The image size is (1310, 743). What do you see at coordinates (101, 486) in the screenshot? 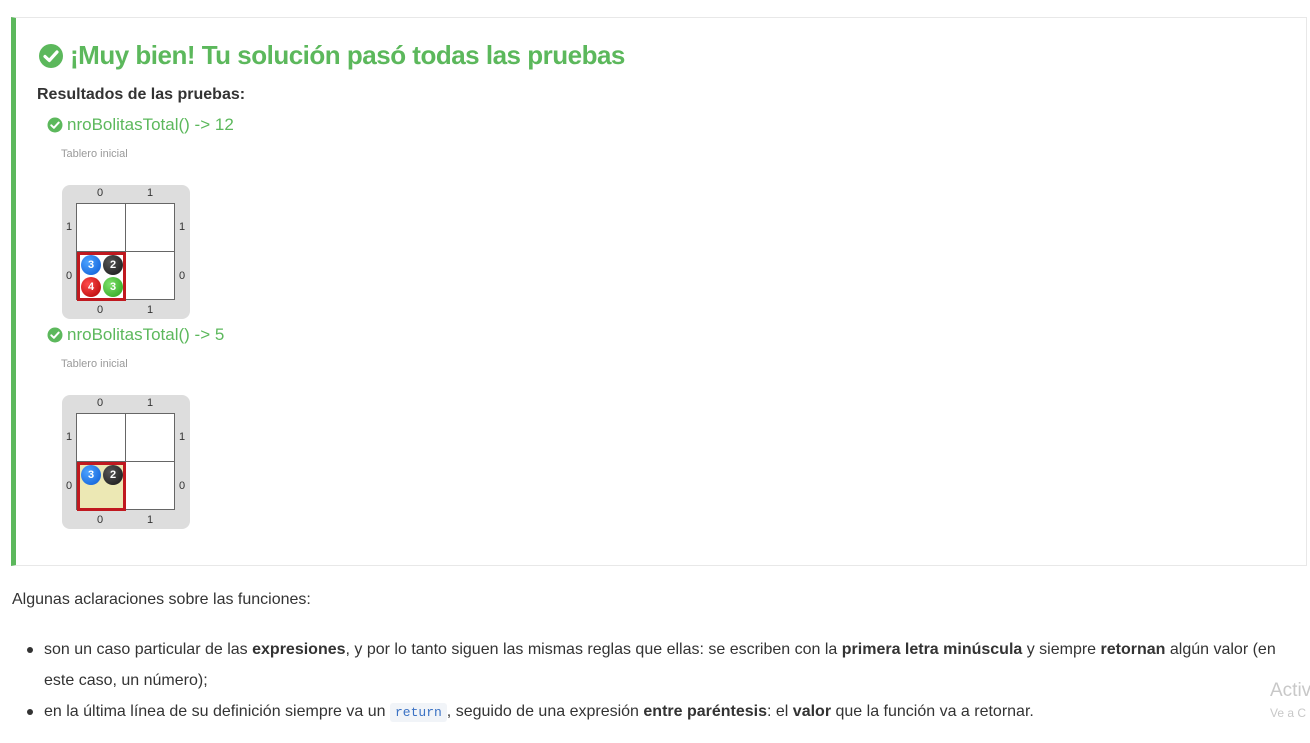
I see `head-cell: 3 2` at bounding box center [101, 486].